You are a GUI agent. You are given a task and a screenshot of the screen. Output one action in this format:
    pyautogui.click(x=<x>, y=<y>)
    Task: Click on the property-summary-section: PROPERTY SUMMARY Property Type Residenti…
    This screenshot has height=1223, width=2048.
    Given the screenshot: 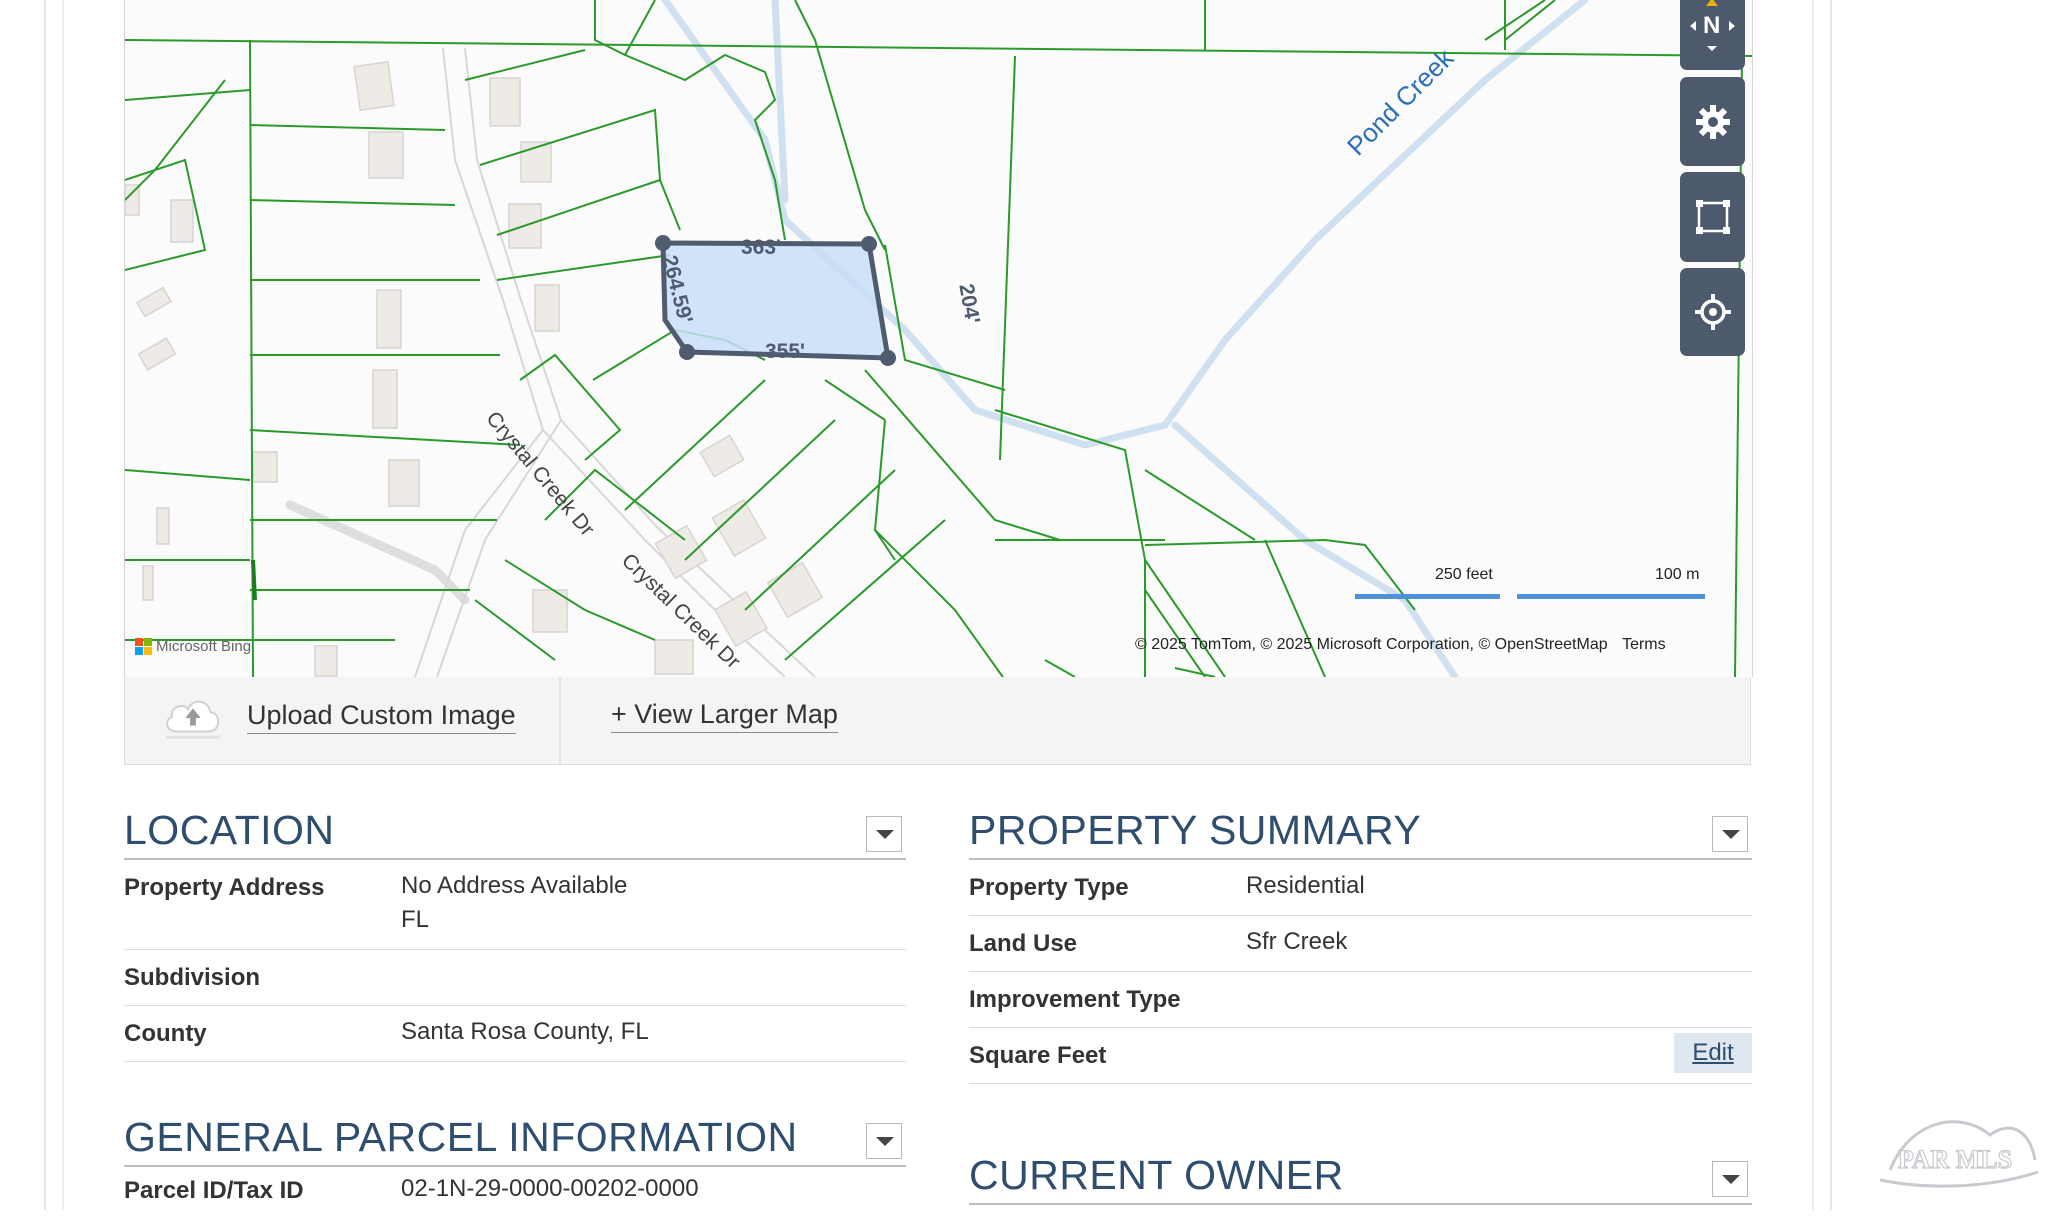 What is the action you would take?
    pyautogui.click(x=1360, y=947)
    